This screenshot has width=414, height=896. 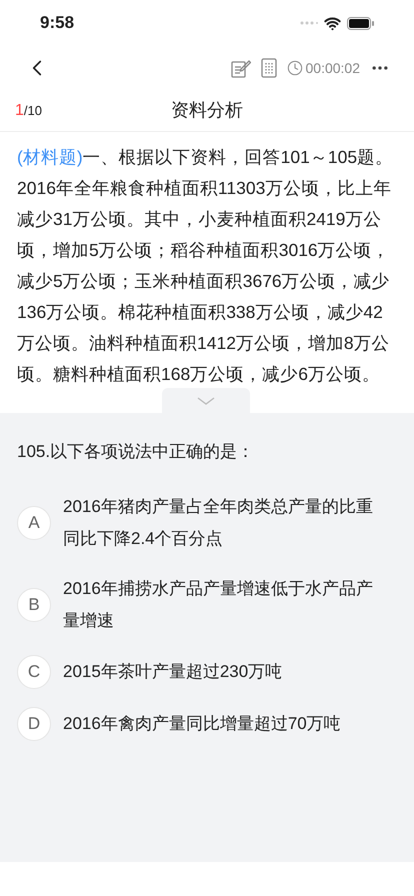 What do you see at coordinates (34, 605) in the screenshot?
I see `option-letter: B` at bounding box center [34, 605].